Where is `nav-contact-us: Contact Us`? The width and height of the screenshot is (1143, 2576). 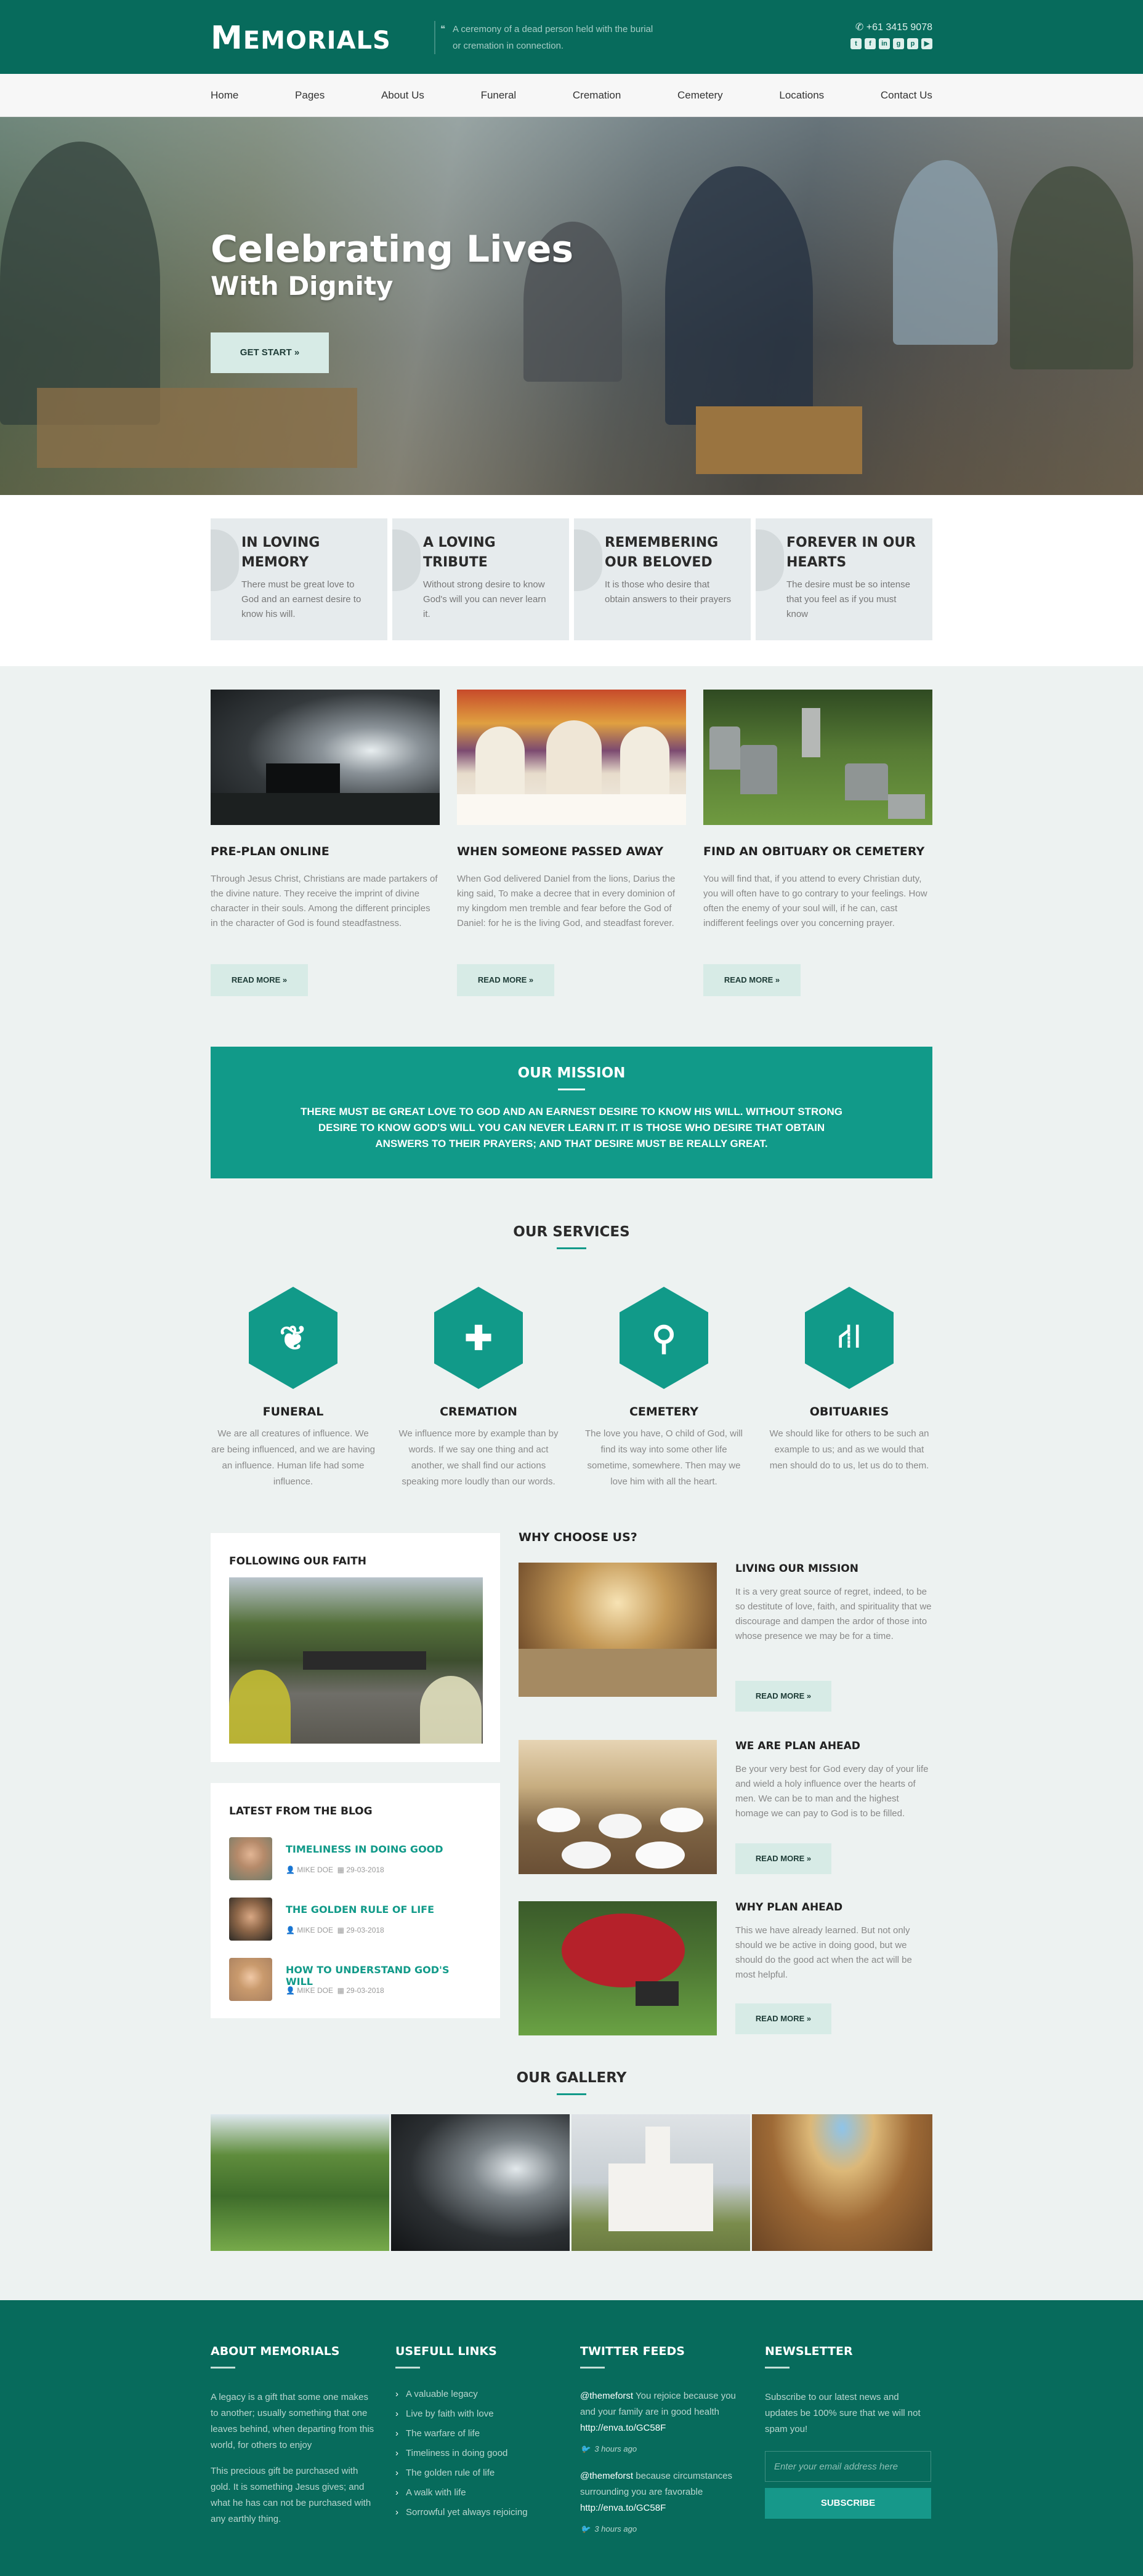
nav-contact-us: Contact Us is located at coordinates (906, 95).